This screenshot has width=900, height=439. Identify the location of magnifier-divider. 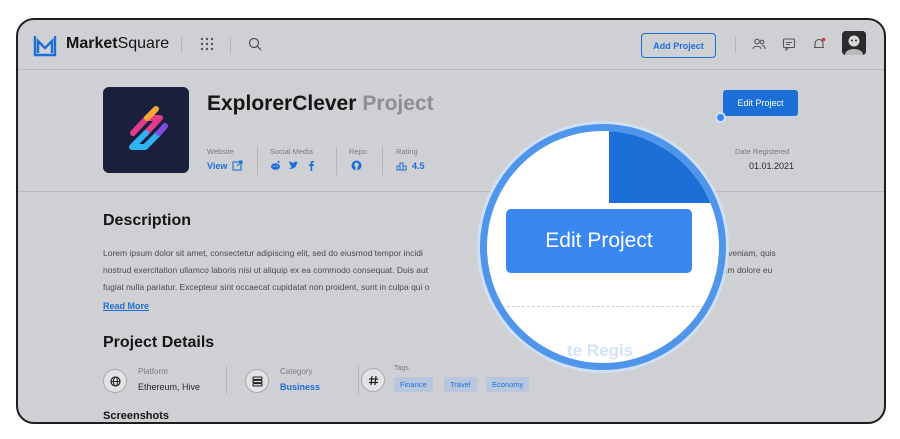
(603, 306).